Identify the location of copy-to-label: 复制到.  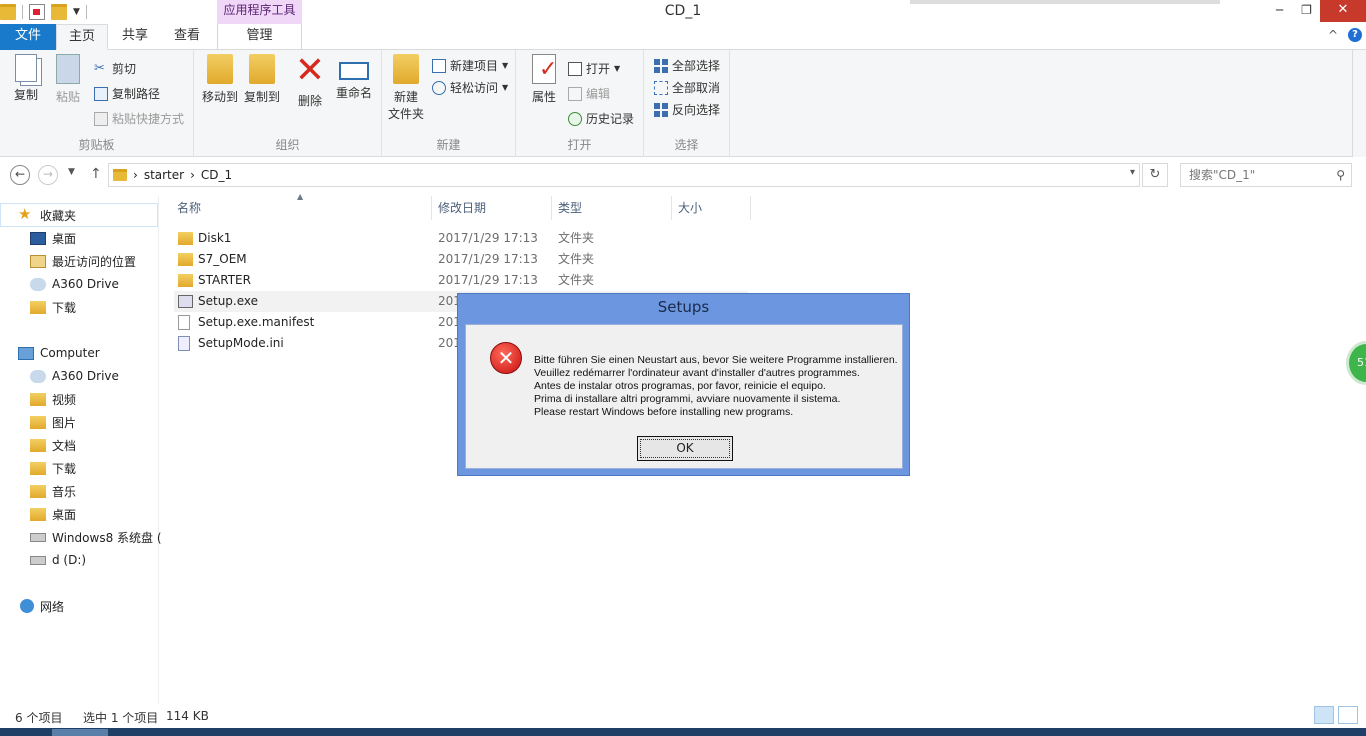
(261, 97).